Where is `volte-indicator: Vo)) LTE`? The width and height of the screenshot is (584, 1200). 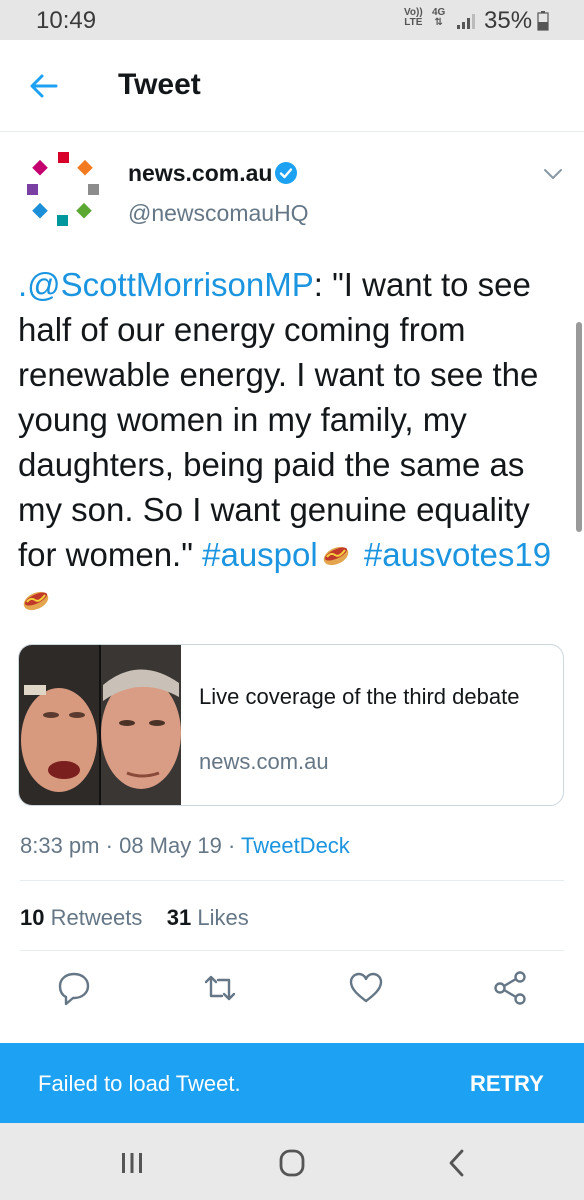
volte-indicator: Vo)) LTE is located at coordinates (413, 18).